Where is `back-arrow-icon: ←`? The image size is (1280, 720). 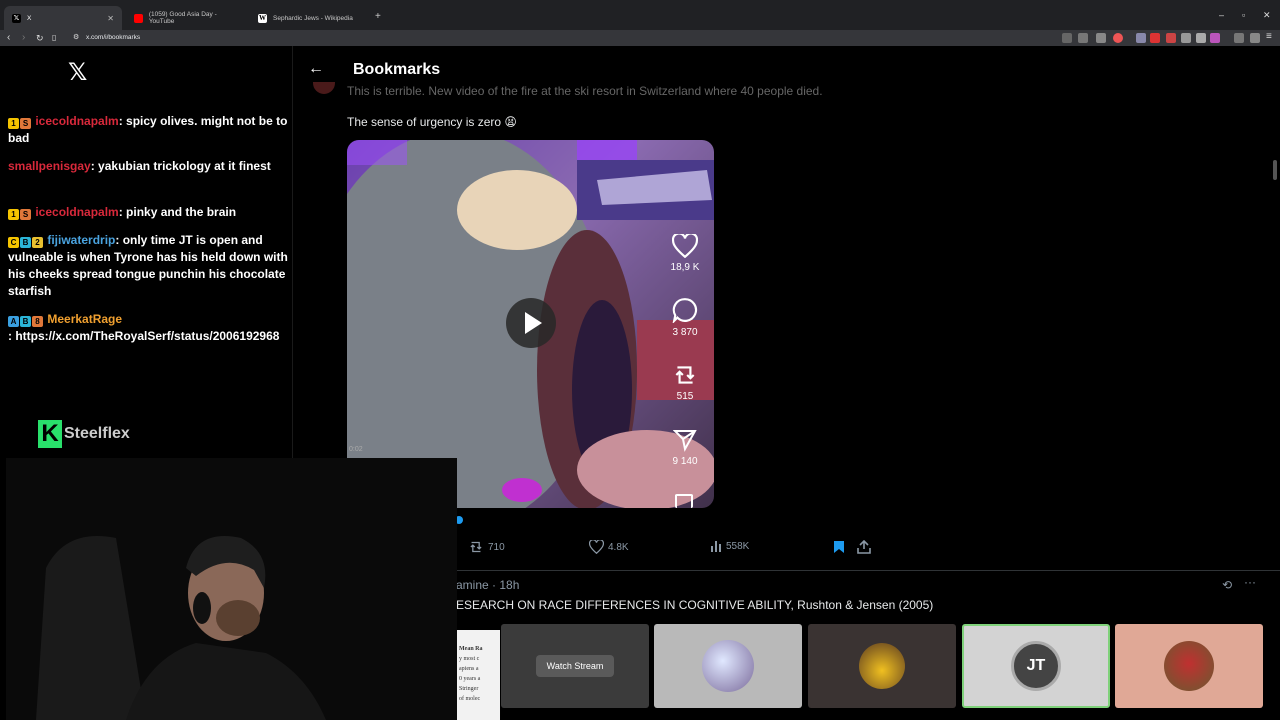 back-arrow-icon: ← is located at coordinates (316, 69).